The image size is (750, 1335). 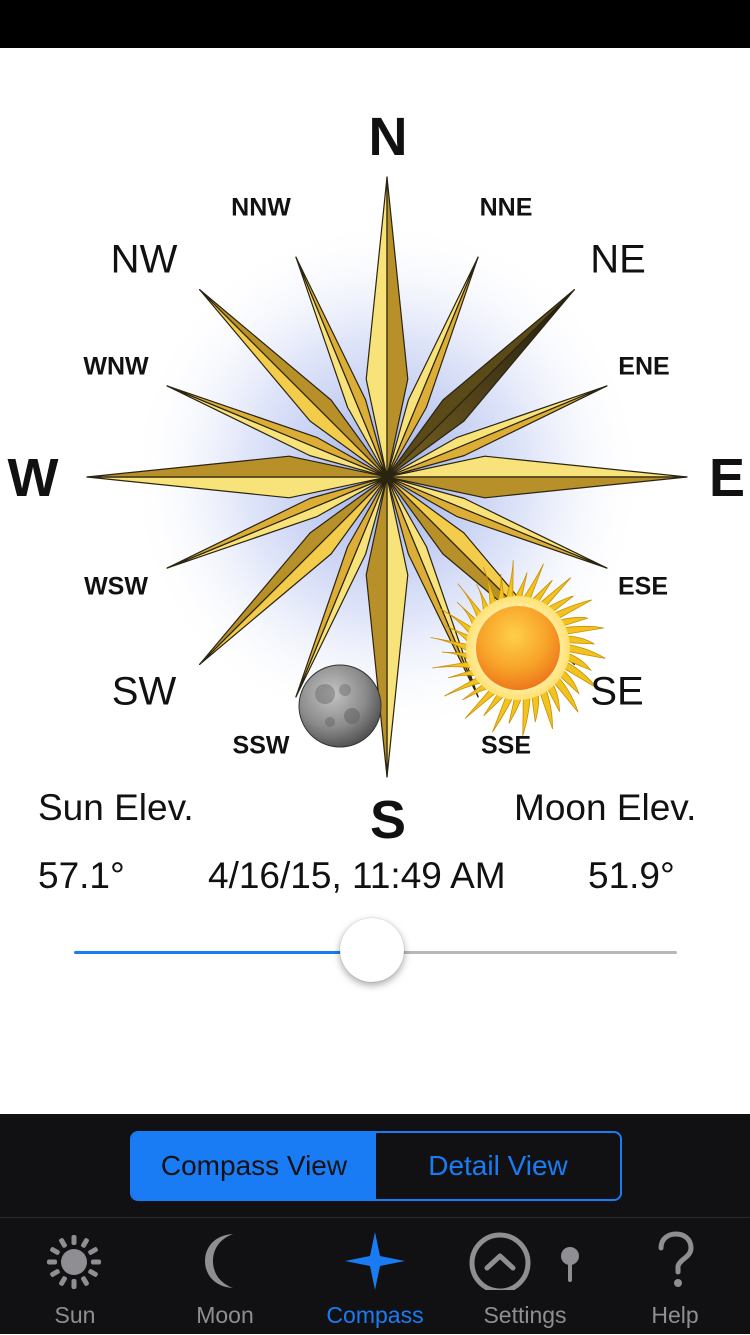 I want to click on label-sse: SSE, so click(x=506, y=745).